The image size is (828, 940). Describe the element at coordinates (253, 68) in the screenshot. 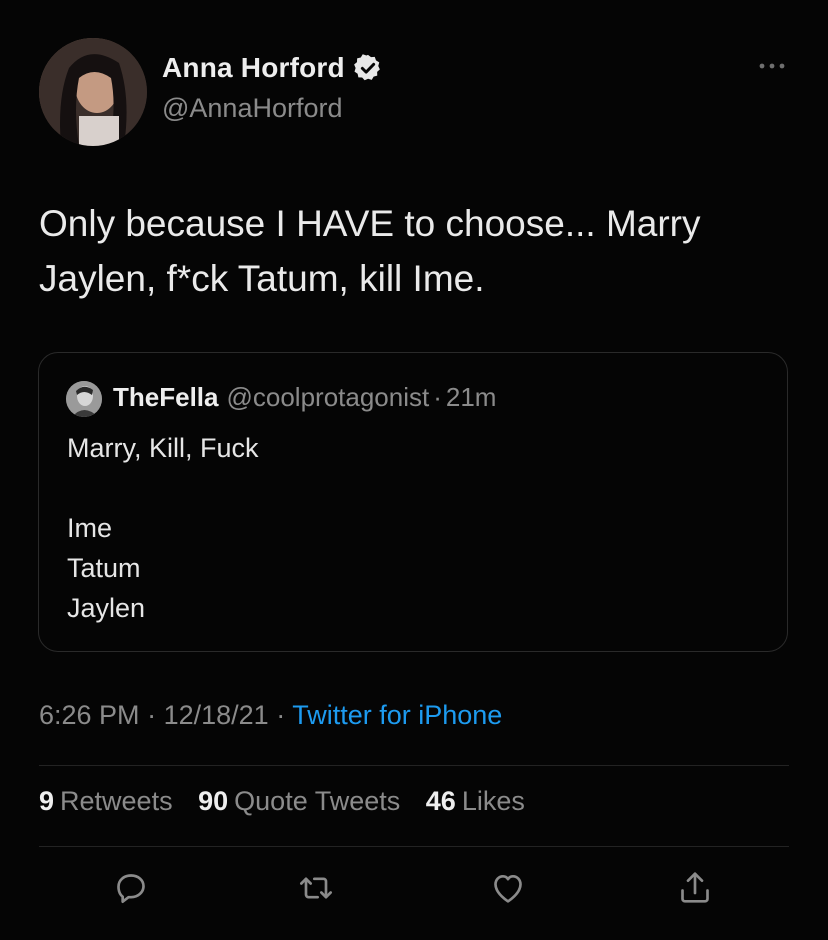

I see `author-display-name: Anna Horford` at that location.